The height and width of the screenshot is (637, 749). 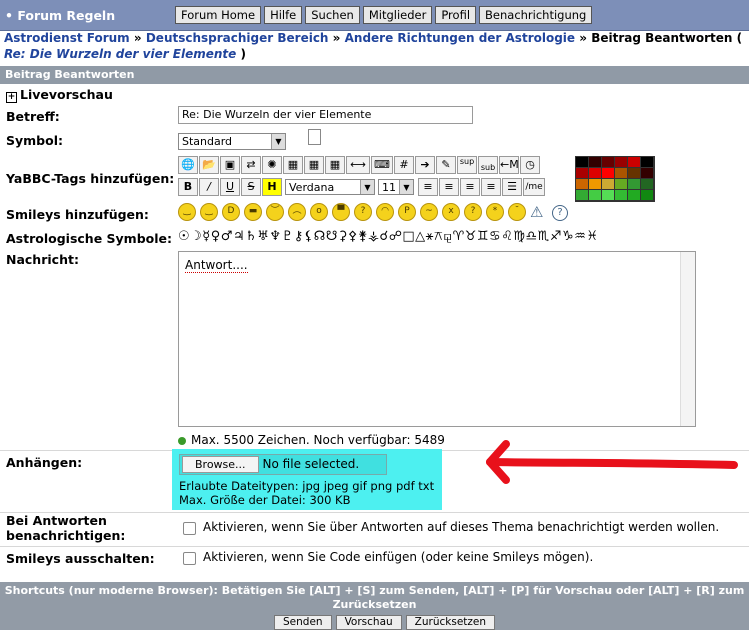 What do you see at coordinates (209, 212) in the screenshot?
I see `wink-icon: ‿` at bounding box center [209, 212].